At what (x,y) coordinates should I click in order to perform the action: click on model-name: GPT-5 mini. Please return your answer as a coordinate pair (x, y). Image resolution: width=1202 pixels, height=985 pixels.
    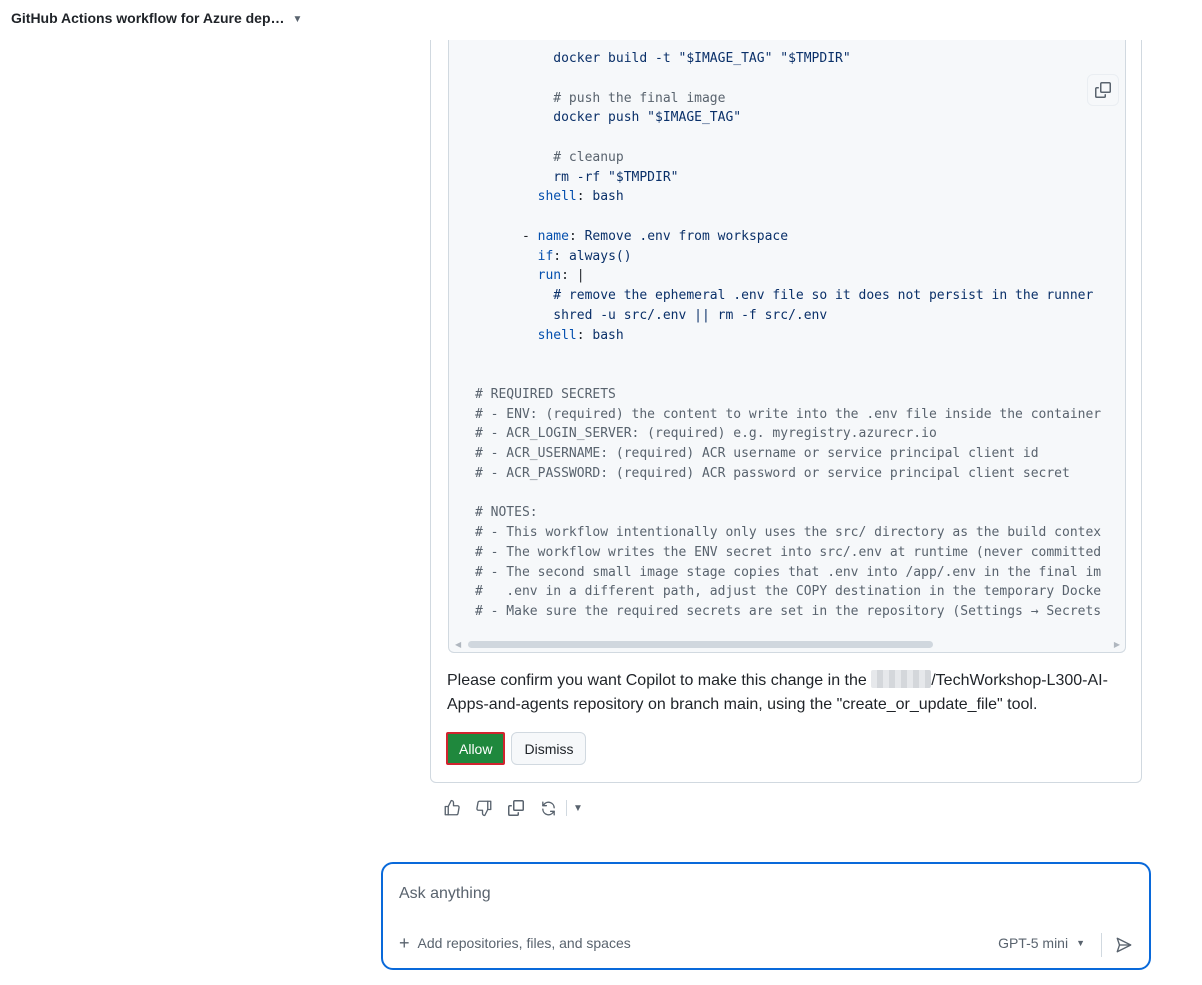
    Looking at the image, I should click on (1033, 943).